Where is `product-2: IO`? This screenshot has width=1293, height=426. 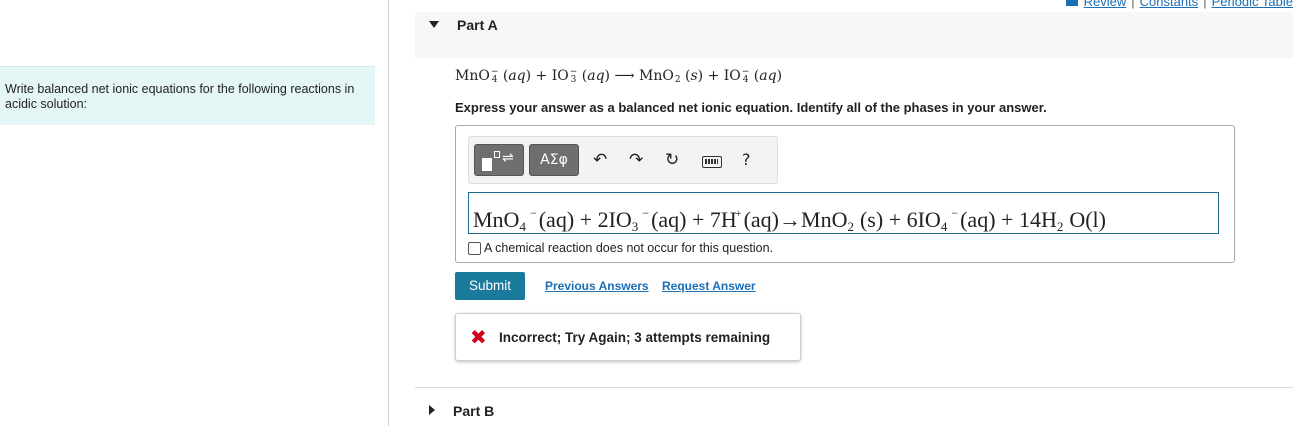
product-2: IO is located at coordinates (732, 76).